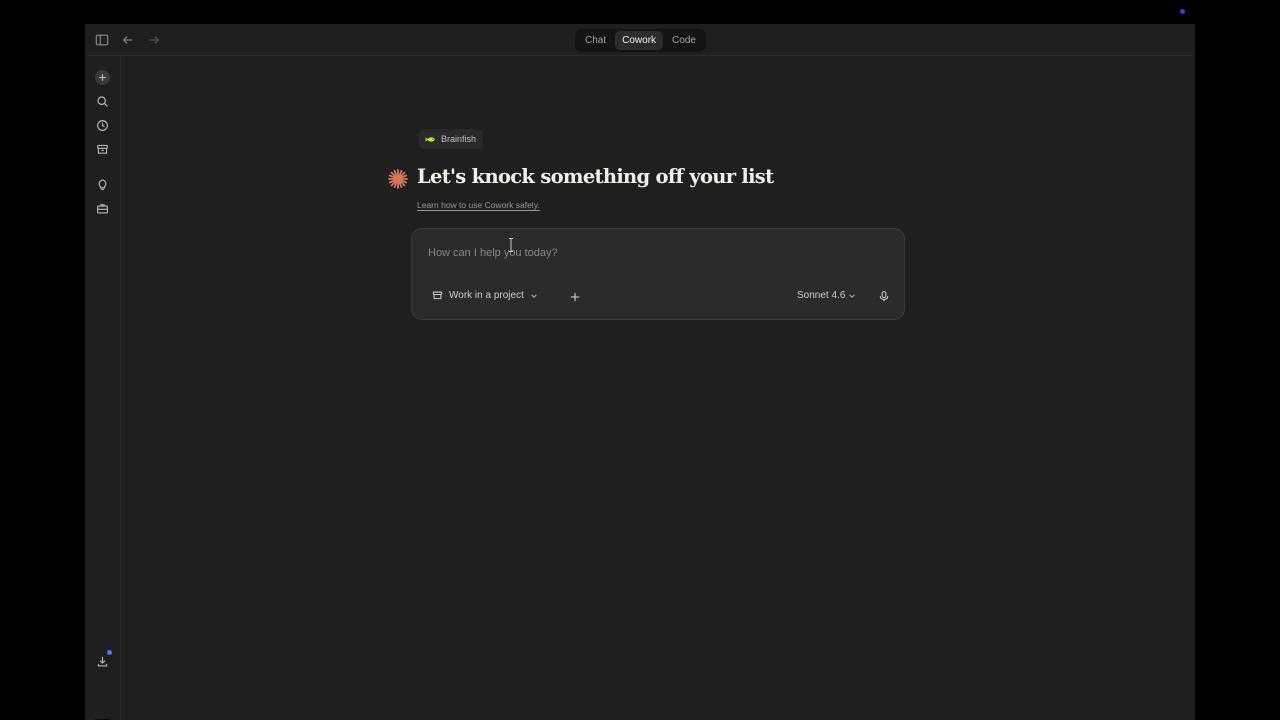 Image resolution: width=1280 pixels, height=720 pixels. Describe the element at coordinates (154, 40) in the screenshot. I see `forward-arrow-icon` at that location.